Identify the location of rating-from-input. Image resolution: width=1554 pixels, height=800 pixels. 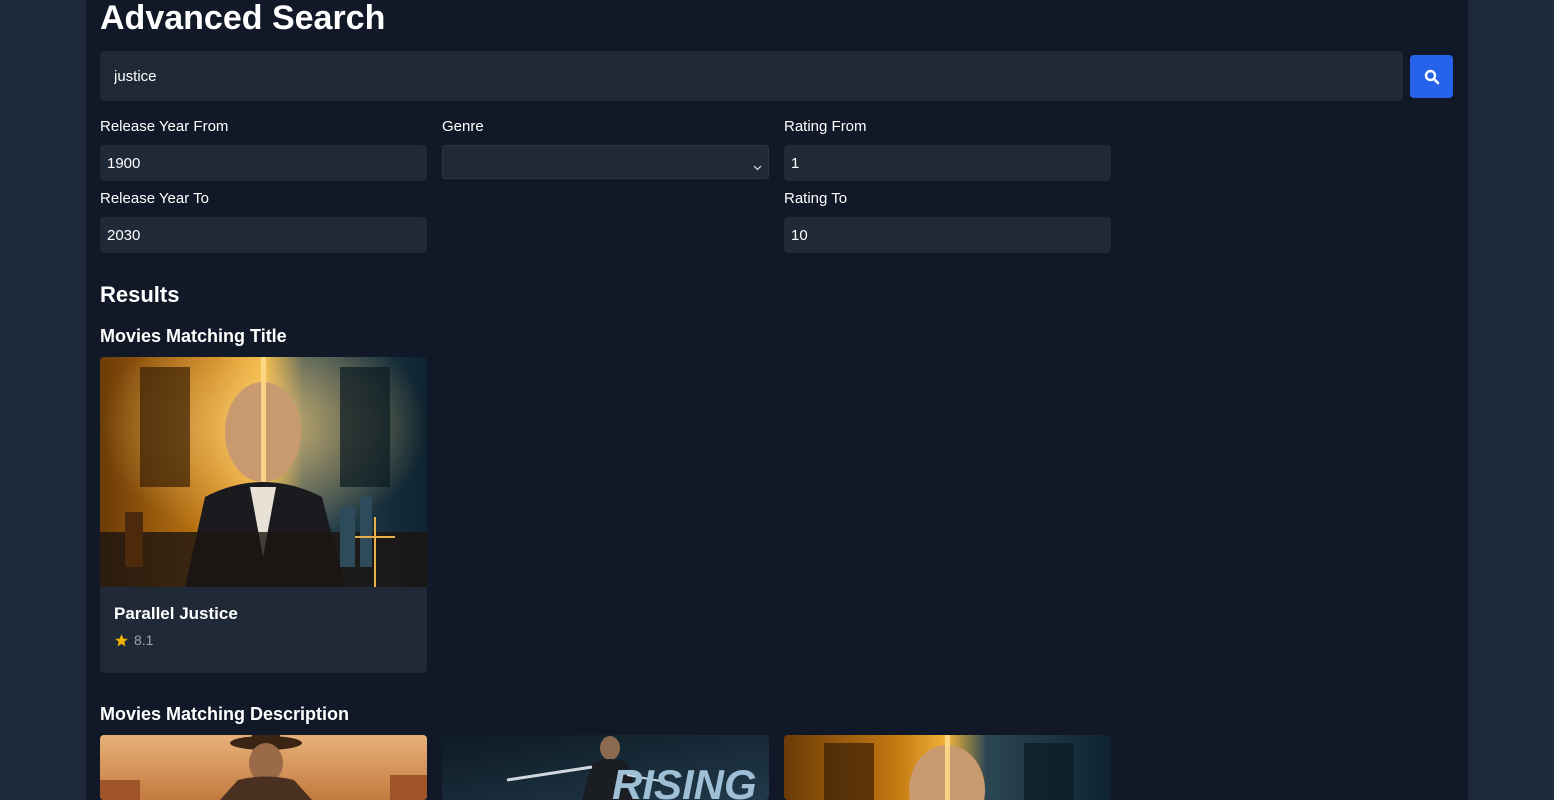
(947, 163).